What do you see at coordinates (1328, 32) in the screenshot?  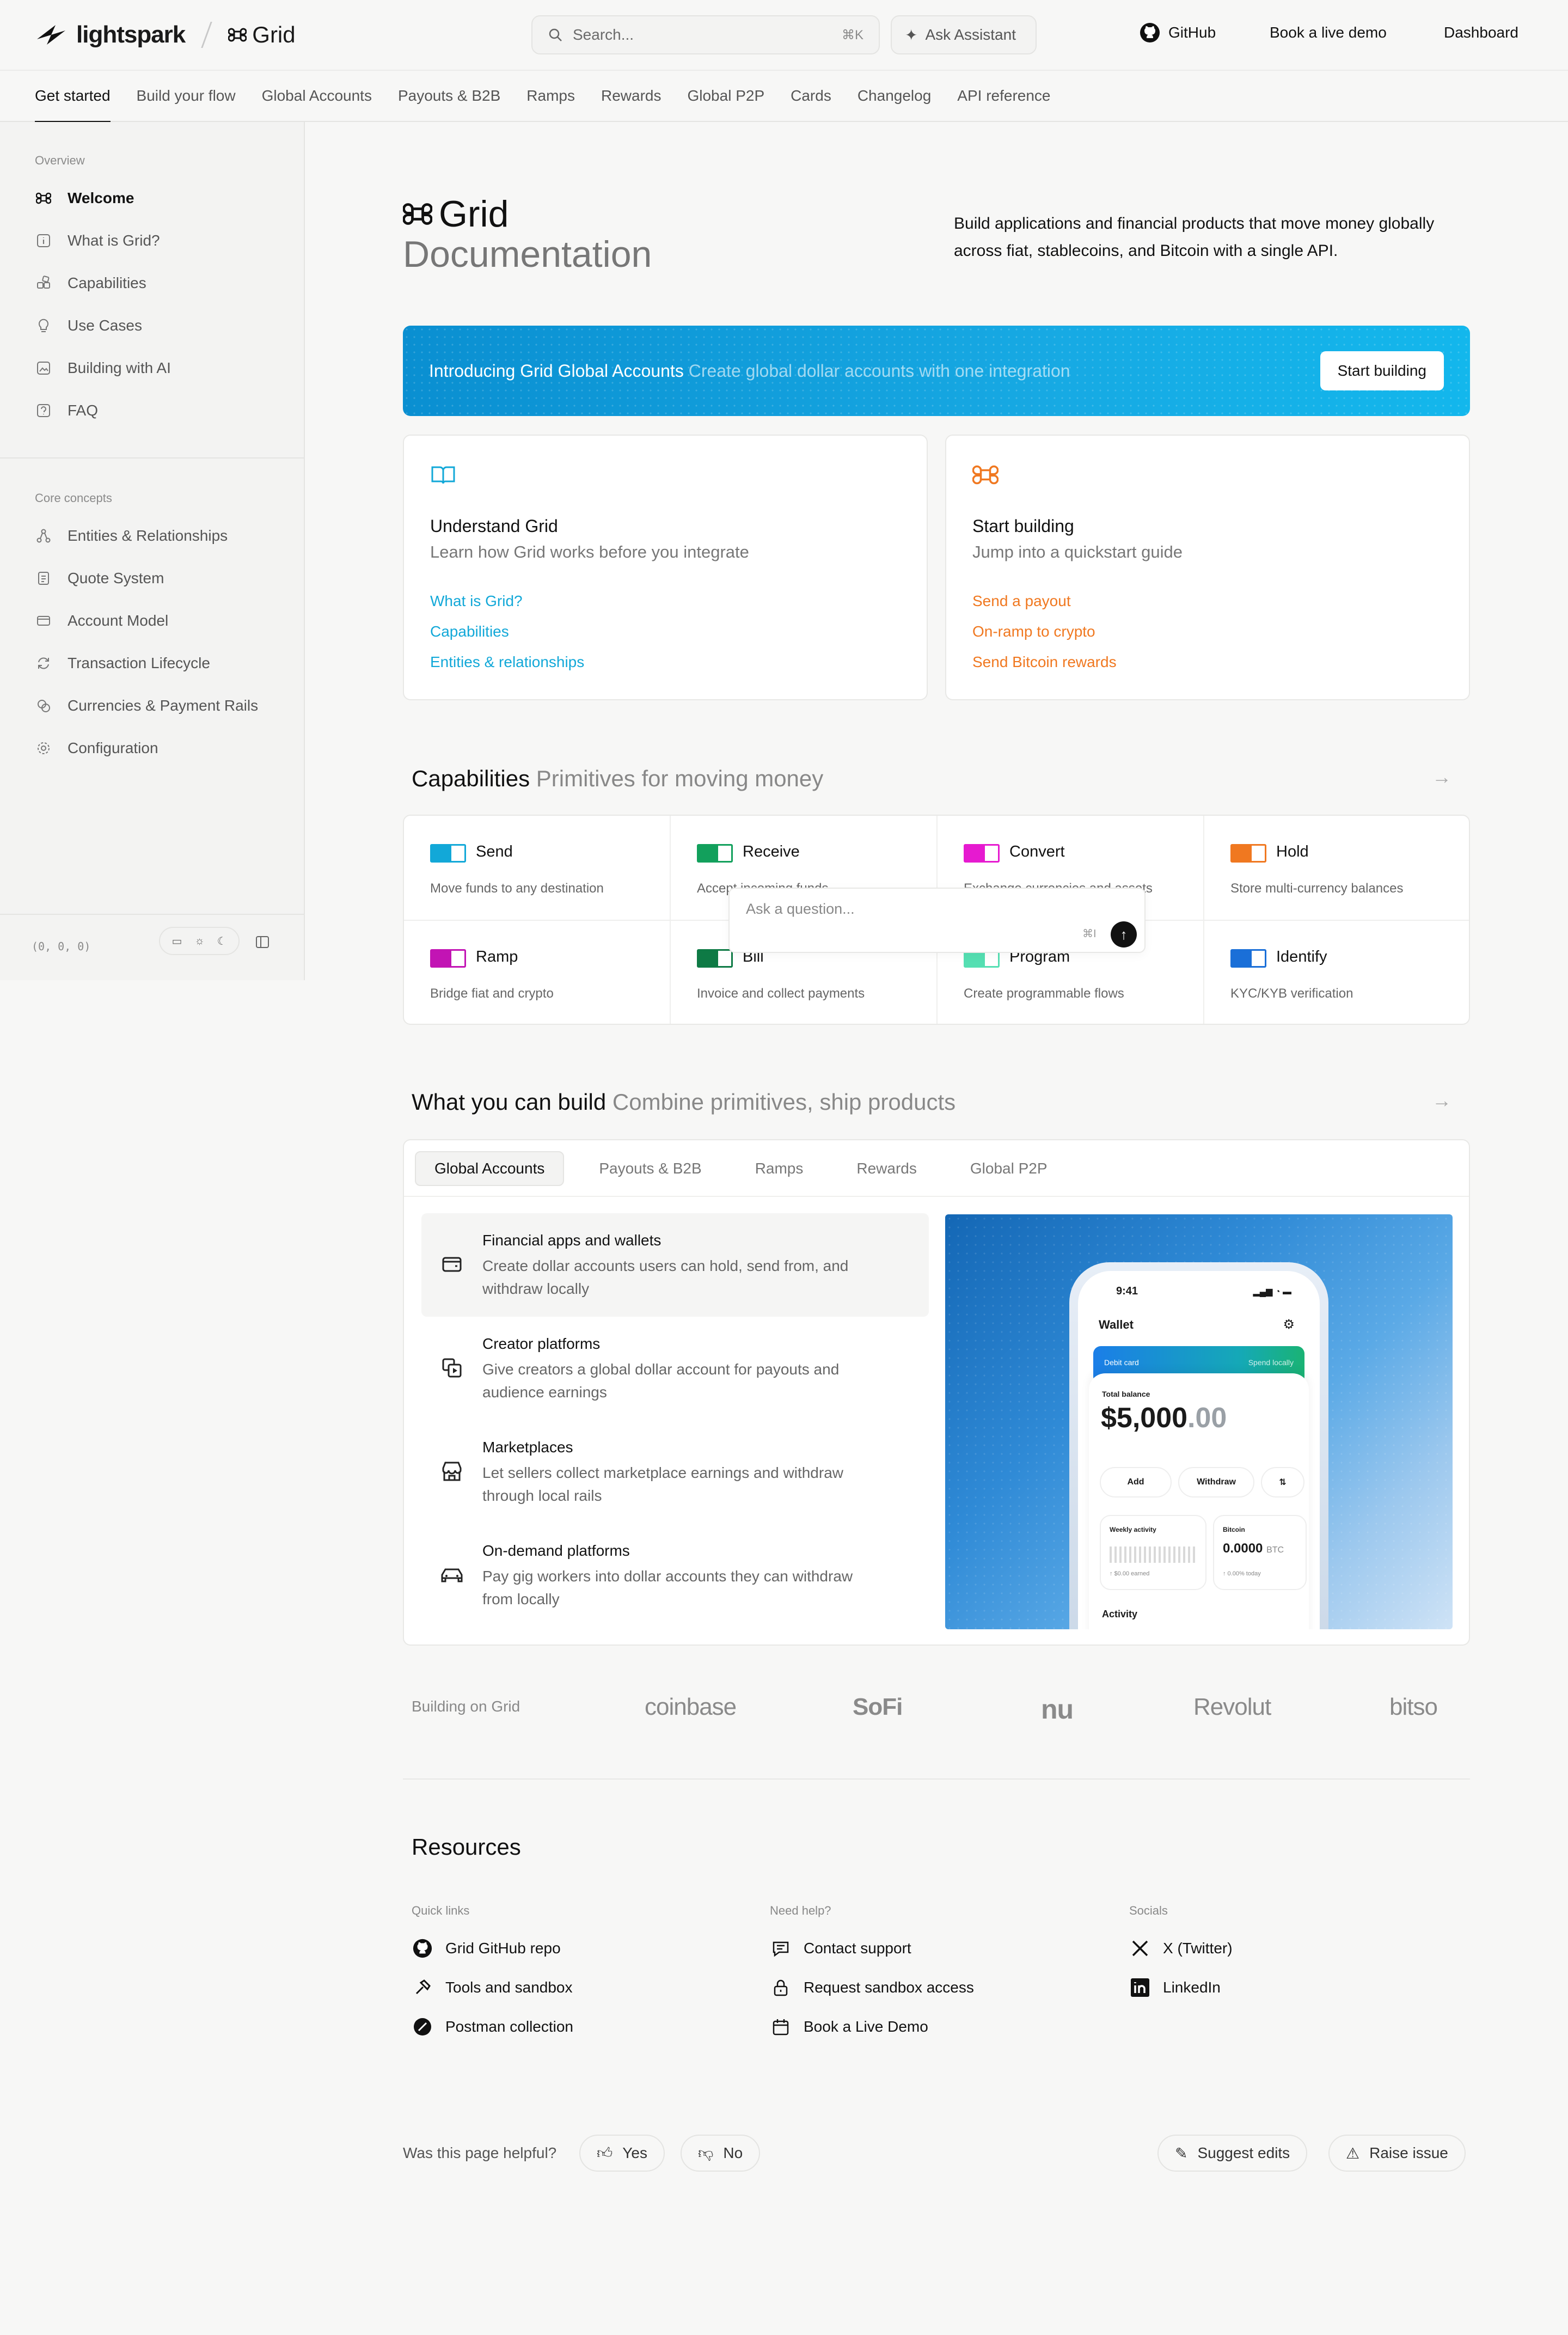 I see `book-demo-link: Book a live demo` at bounding box center [1328, 32].